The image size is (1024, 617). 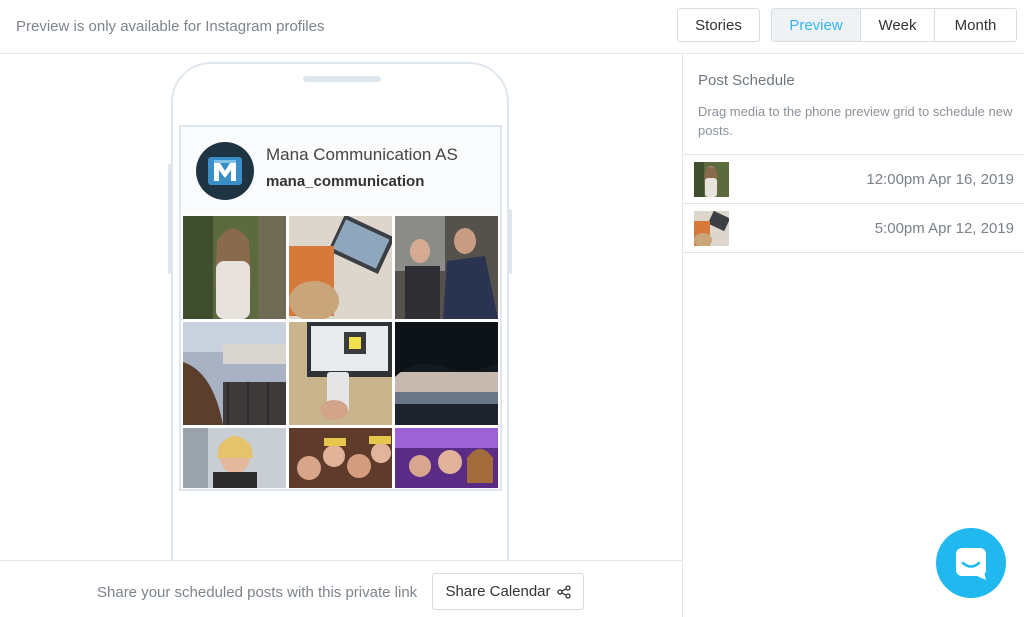 I want to click on chat-launcher-button, so click(x=971, y=563).